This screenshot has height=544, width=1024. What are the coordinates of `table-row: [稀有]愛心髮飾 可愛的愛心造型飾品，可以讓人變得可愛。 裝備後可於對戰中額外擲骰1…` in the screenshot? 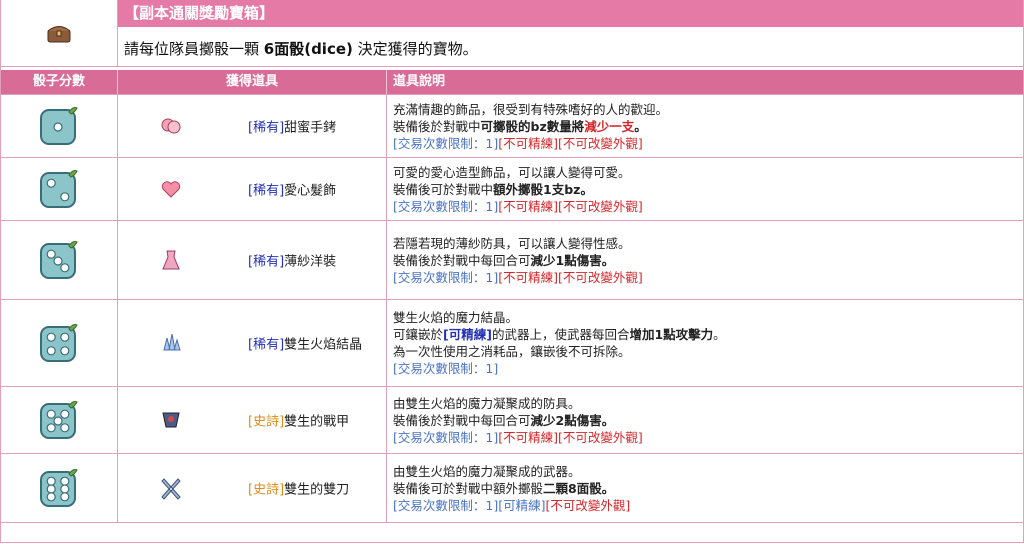 It's located at (512, 189).